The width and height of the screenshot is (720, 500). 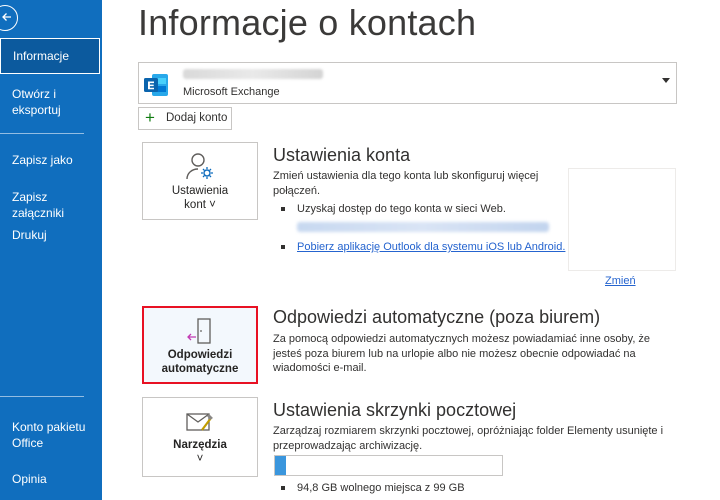 What do you see at coordinates (388, 465) in the screenshot?
I see `mailbox-usage-bar` at bounding box center [388, 465].